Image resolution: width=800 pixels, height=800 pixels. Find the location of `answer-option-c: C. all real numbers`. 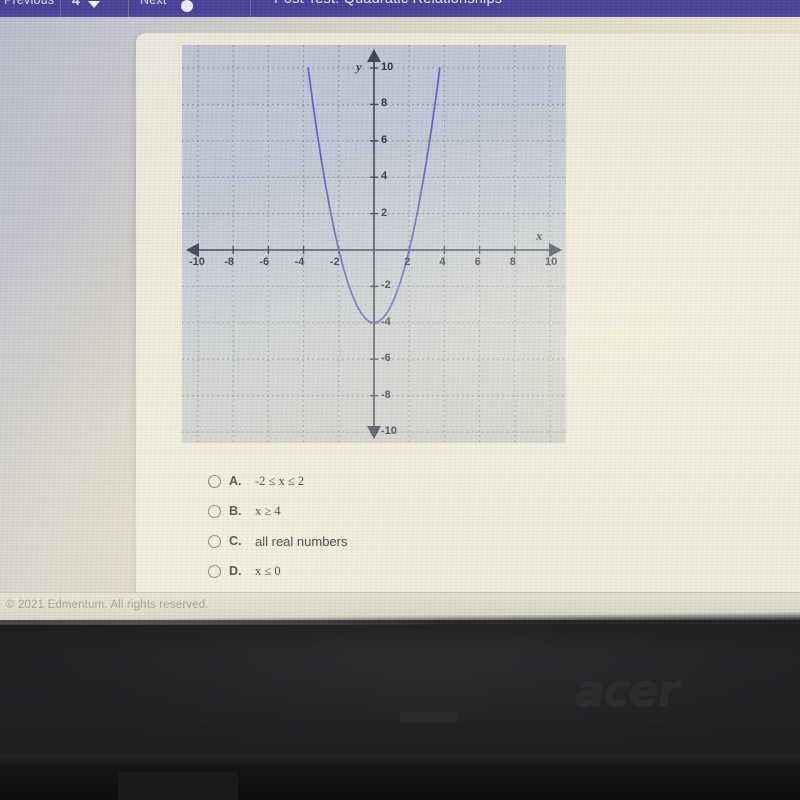

answer-option-c: C. all real numbers is located at coordinates (398, 541).